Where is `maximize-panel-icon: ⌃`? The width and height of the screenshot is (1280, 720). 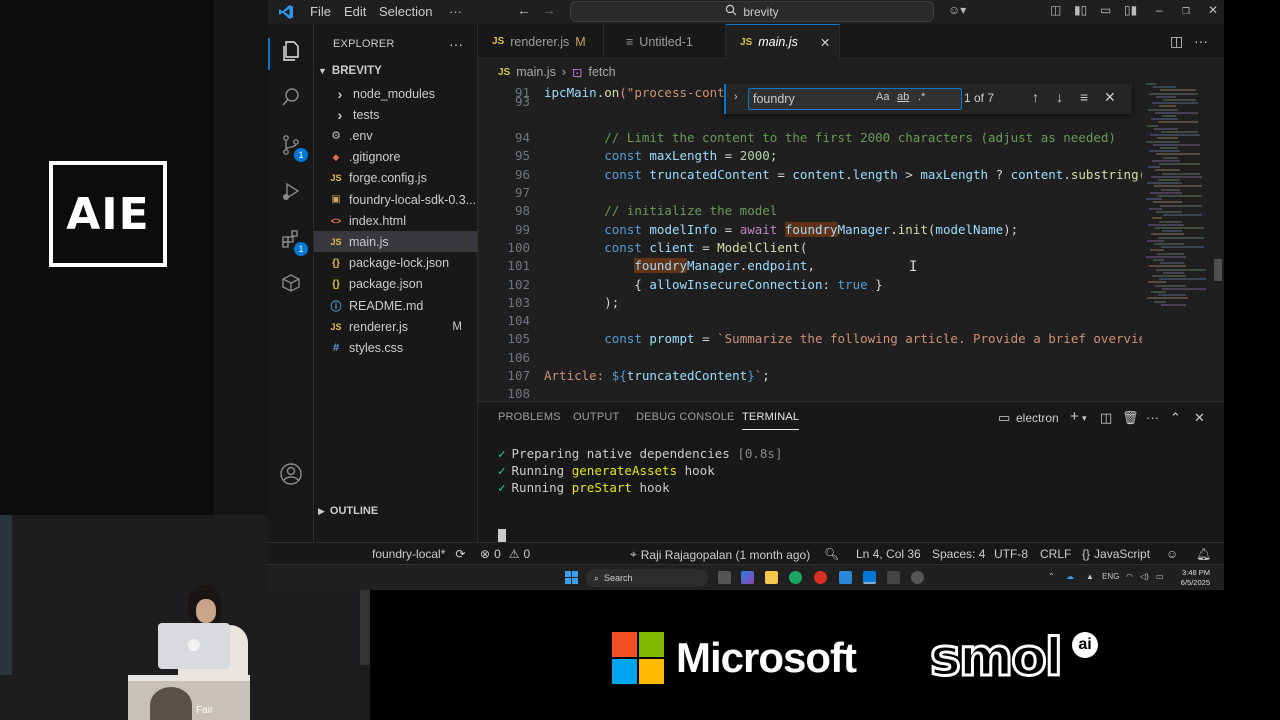 maximize-panel-icon: ⌃ is located at coordinates (1175, 418).